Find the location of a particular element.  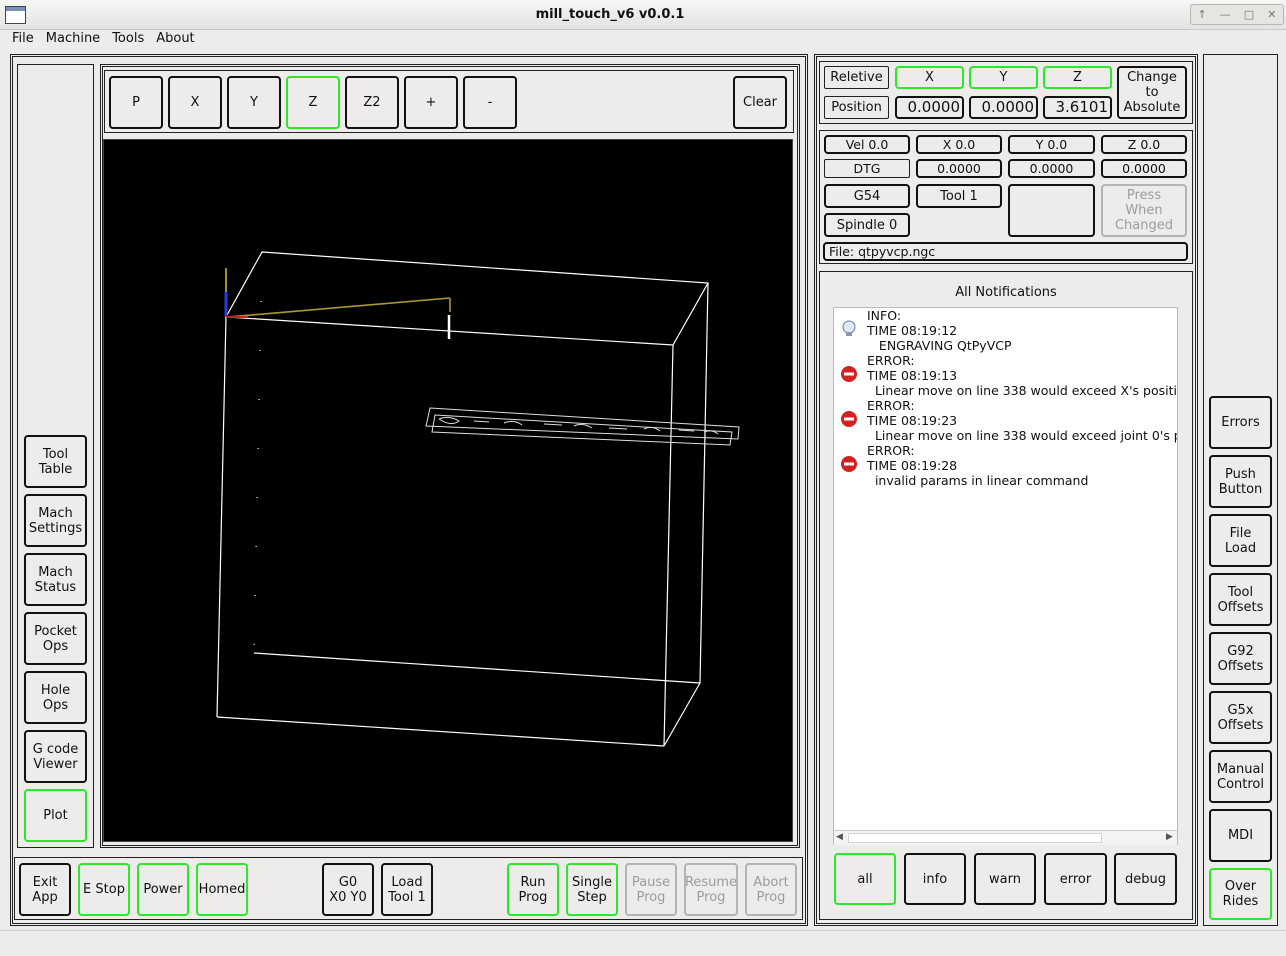

dro-y-value: 0.0000 is located at coordinates (1003, 107).